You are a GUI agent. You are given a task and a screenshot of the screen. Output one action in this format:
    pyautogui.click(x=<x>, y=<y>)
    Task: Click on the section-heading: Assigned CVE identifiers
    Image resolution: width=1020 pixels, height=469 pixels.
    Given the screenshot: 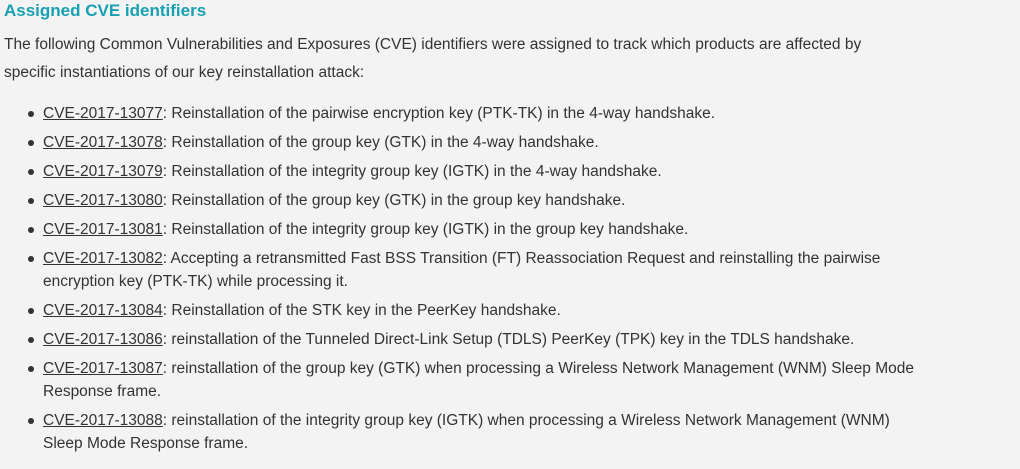 What is the action you would take?
    pyautogui.click(x=105, y=10)
    